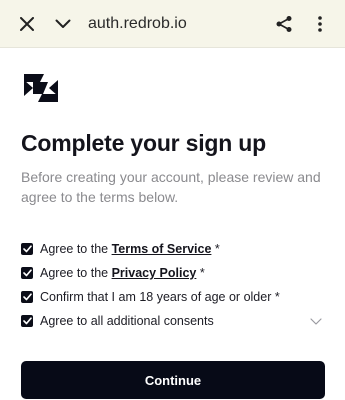 This screenshot has width=345, height=400. Describe the element at coordinates (143, 143) in the screenshot. I see `page-title: Complete your sign up` at that location.